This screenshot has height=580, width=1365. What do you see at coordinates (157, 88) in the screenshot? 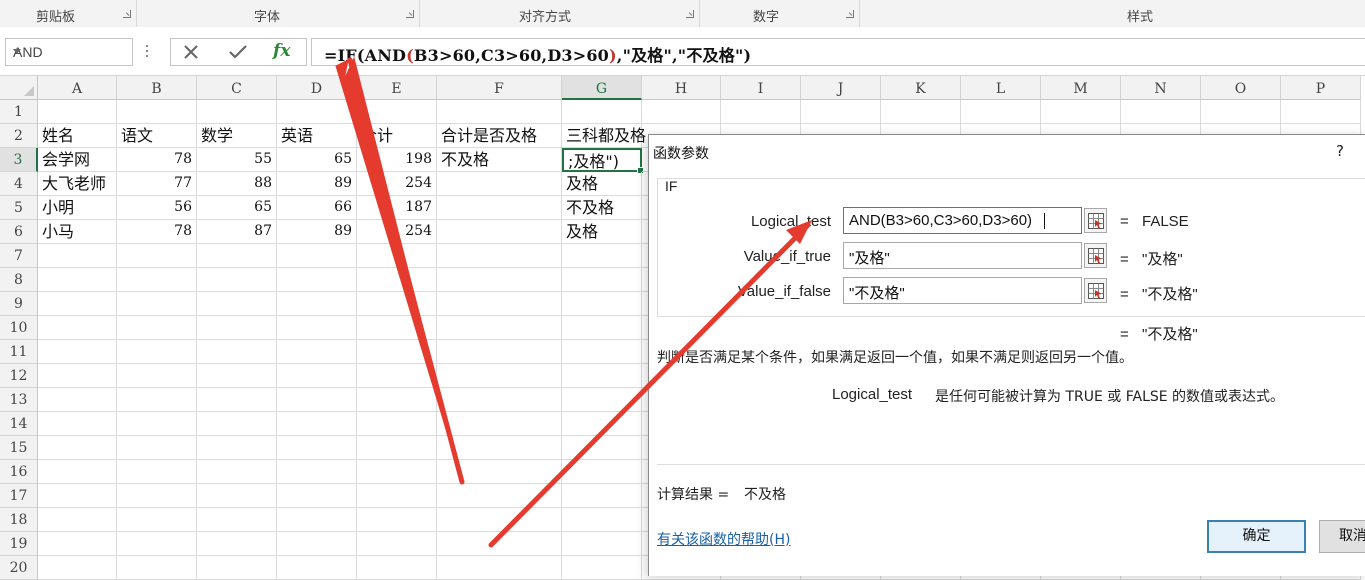
I see `column-header-b: B` at bounding box center [157, 88].